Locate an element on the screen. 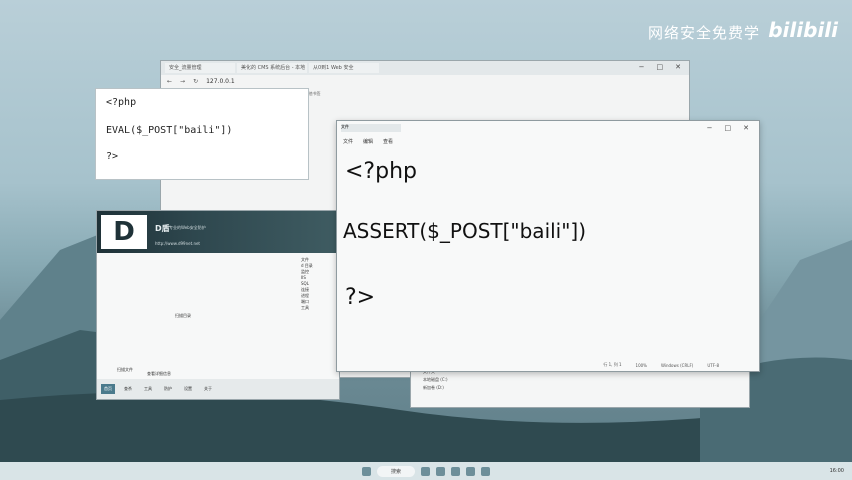 The height and width of the screenshot is (480, 852). file-explorer-window: 文件夹 本地磁盘 (C:) 新加卷 (D:) is located at coordinates (580, 388).